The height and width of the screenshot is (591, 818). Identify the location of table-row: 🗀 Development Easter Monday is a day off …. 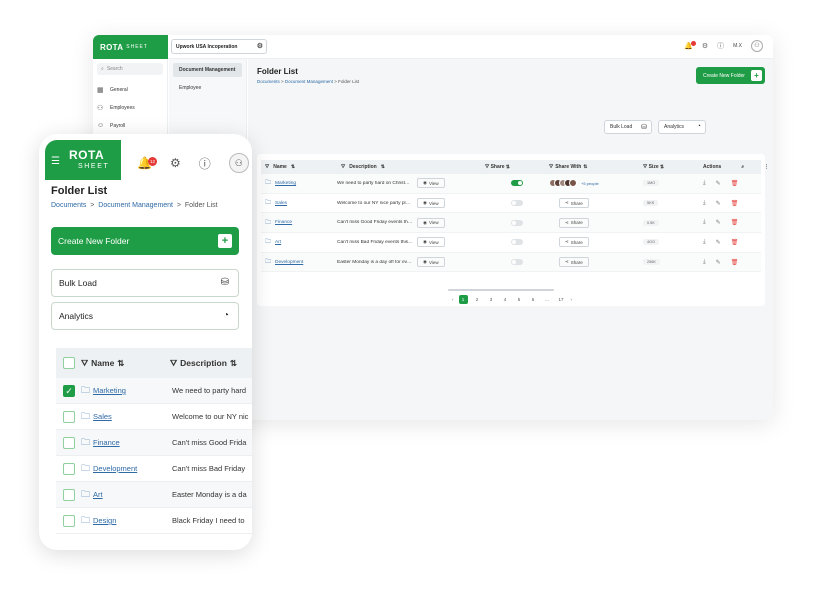
(511, 262).